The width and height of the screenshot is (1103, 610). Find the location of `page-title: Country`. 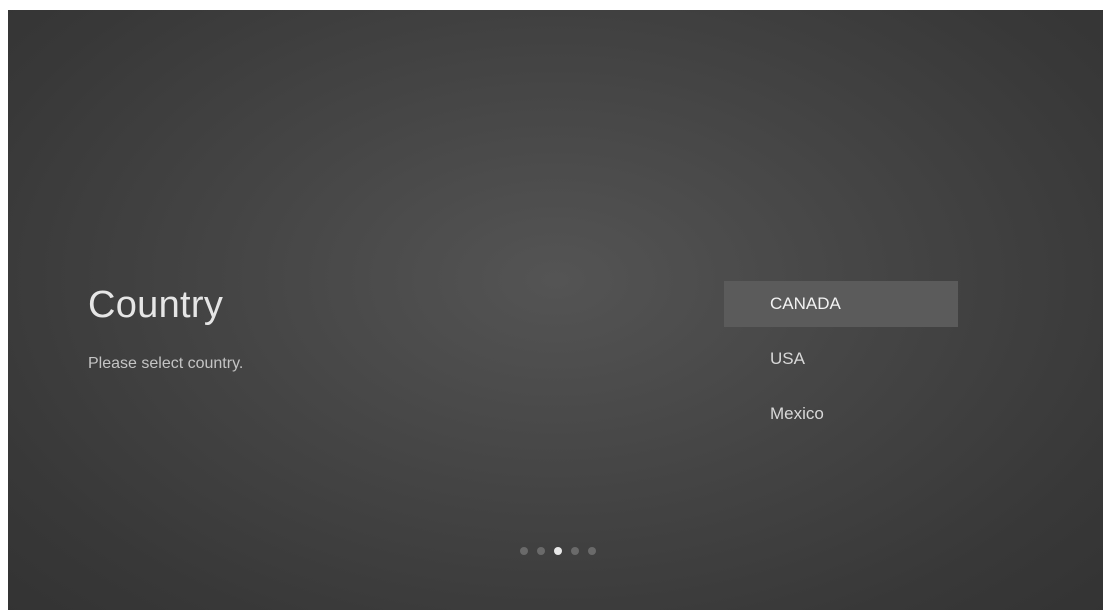

page-title: Country is located at coordinates (156, 305).